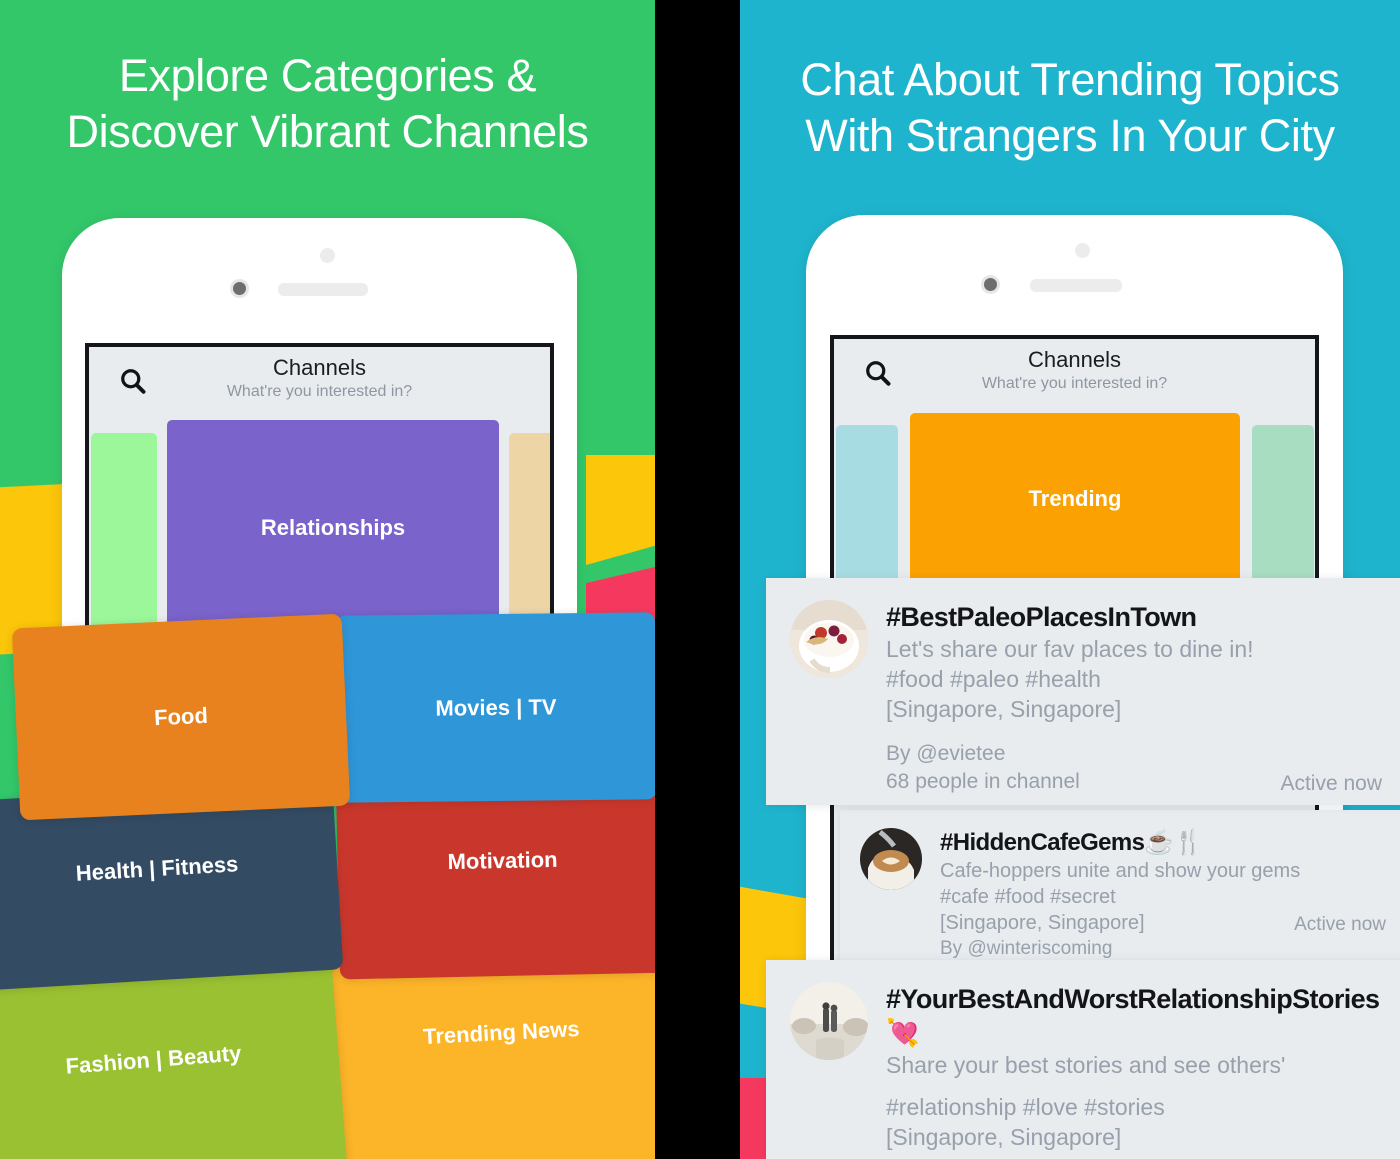  What do you see at coordinates (946, 753) in the screenshot?
I see `chat-card-author: By @evietee` at bounding box center [946, 753].